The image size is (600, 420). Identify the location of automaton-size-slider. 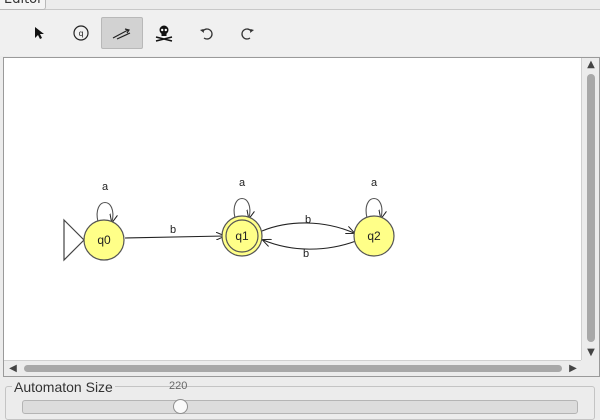
(300, 407).